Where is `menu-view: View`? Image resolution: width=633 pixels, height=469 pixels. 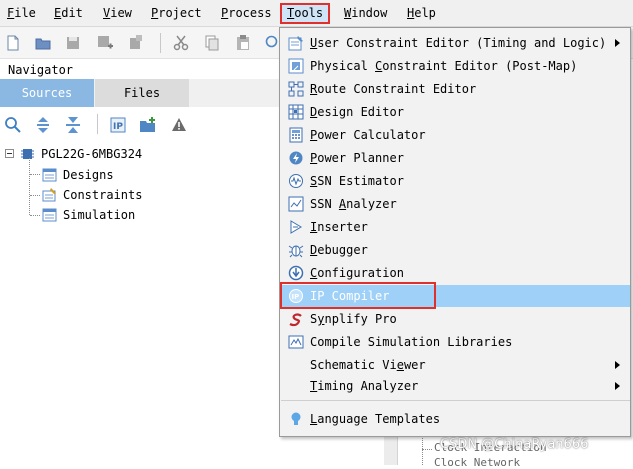
menu-view: View is located at coordinates (117, 13).